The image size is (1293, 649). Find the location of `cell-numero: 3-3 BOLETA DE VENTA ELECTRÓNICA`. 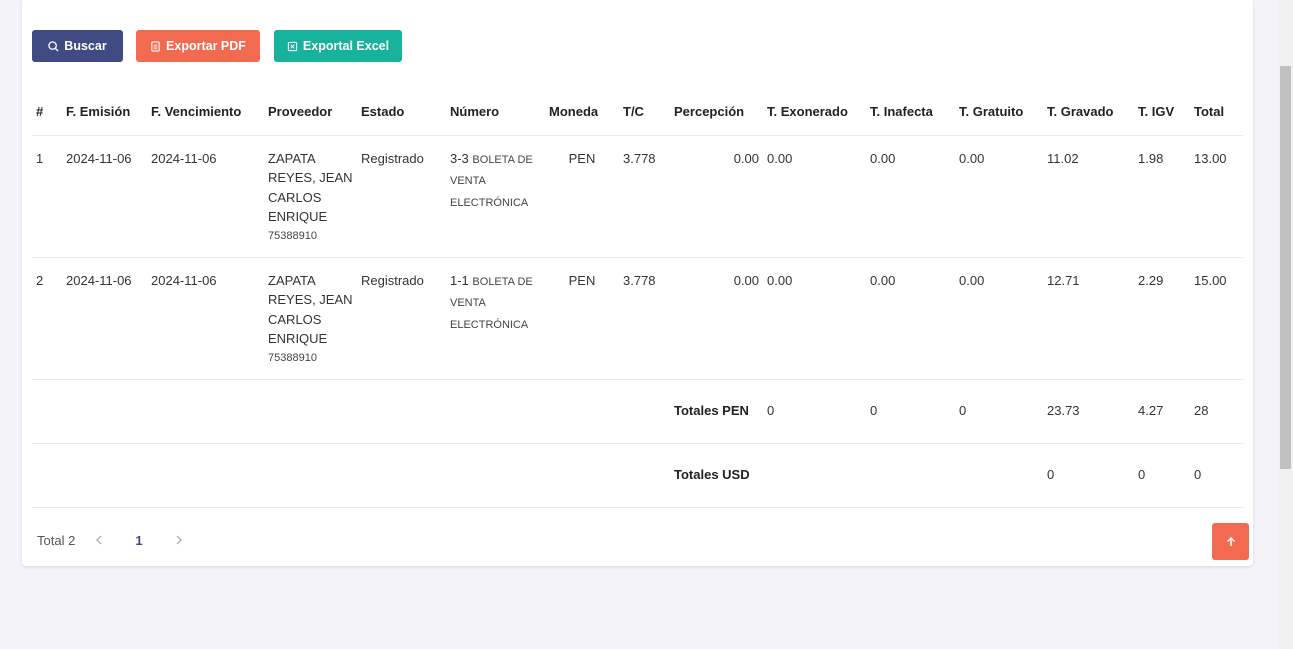

cell-numero: 3-3 BOLETA DE VENTA ELECTRÓNICA is located at coordinates (495, 196).